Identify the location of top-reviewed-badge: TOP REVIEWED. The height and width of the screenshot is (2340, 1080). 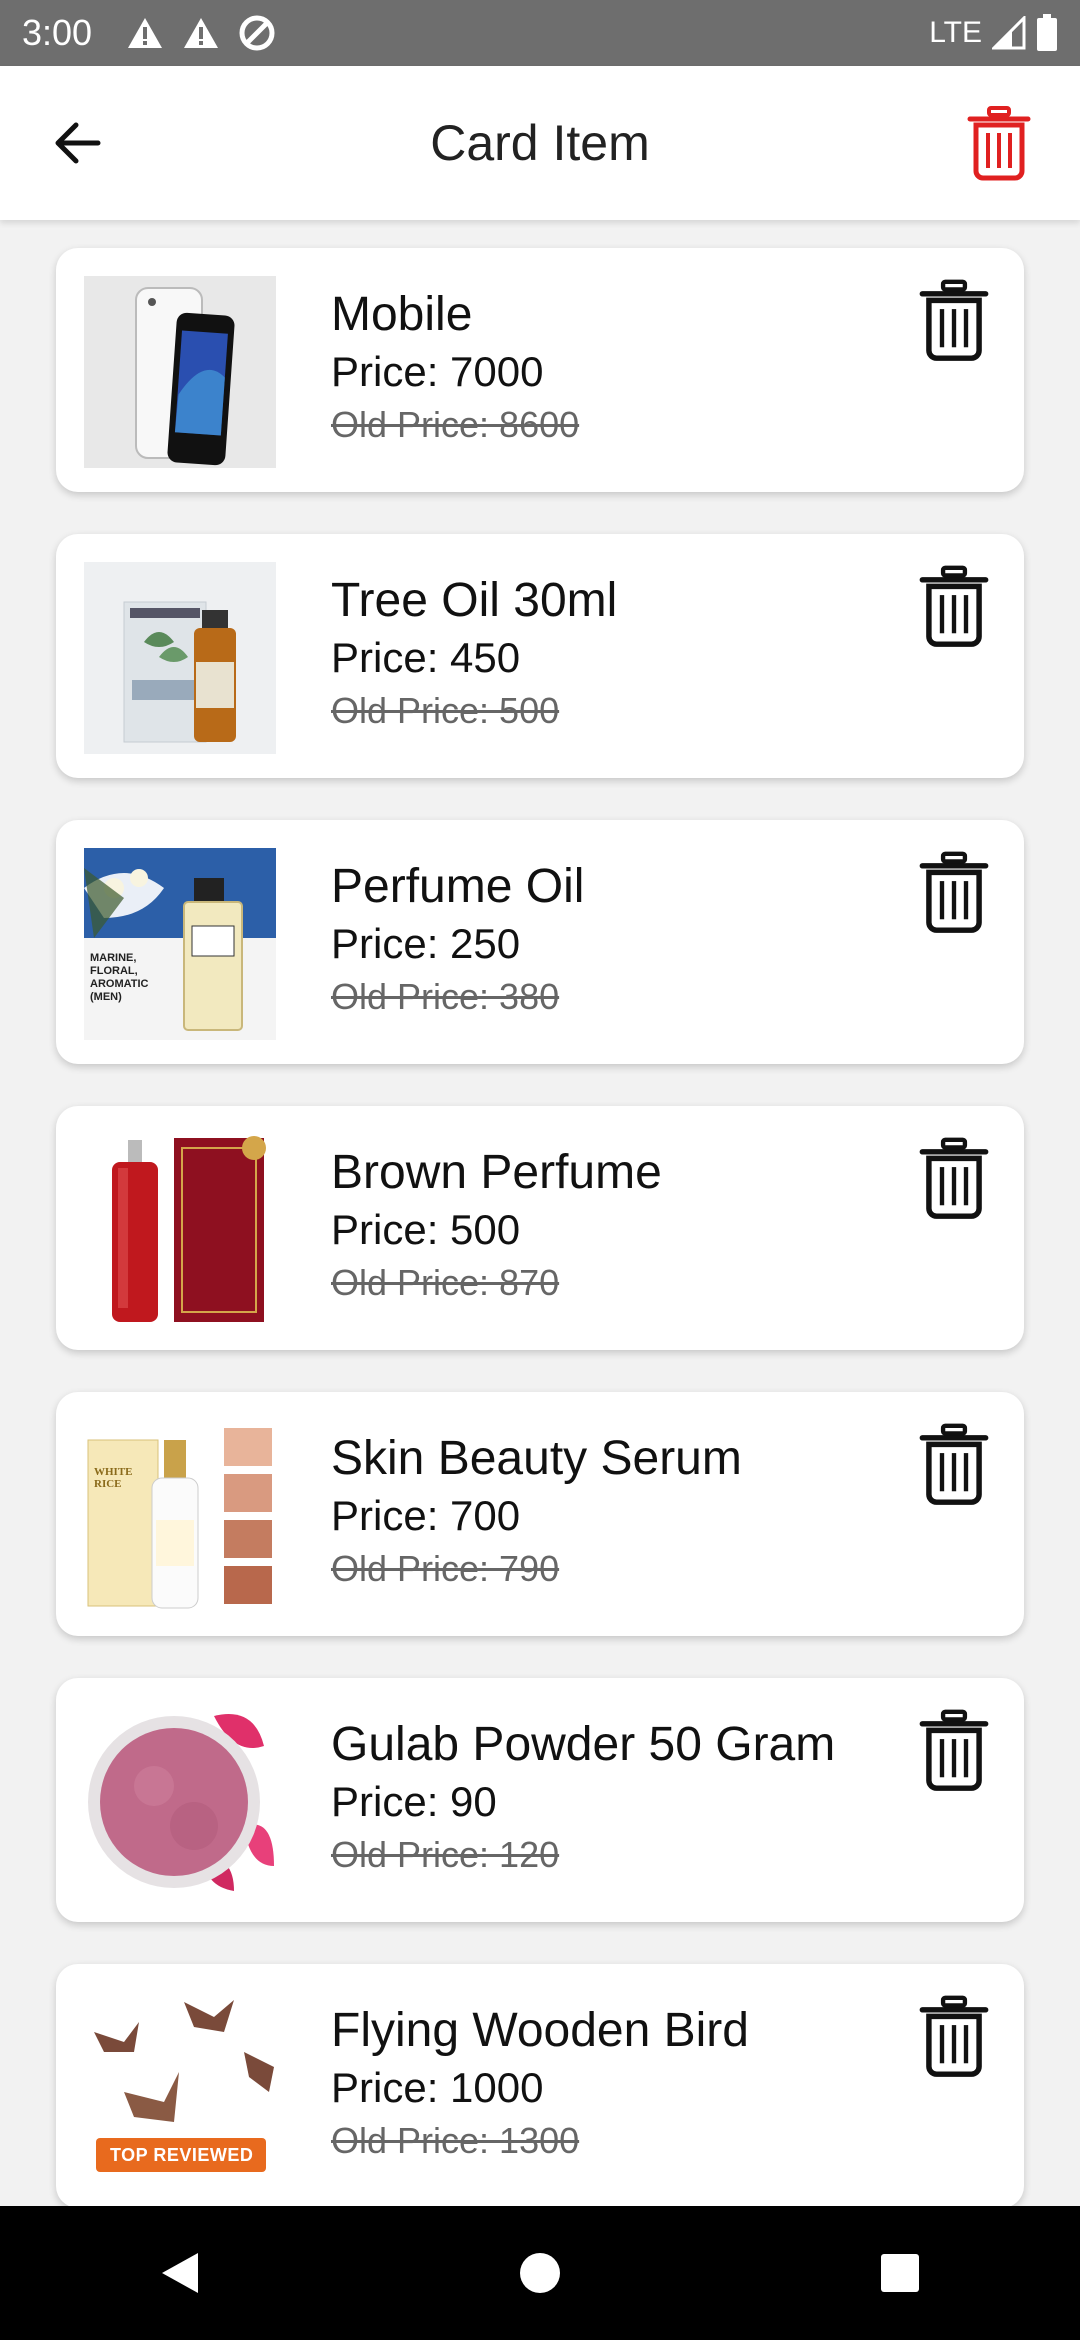
(182, 2155).